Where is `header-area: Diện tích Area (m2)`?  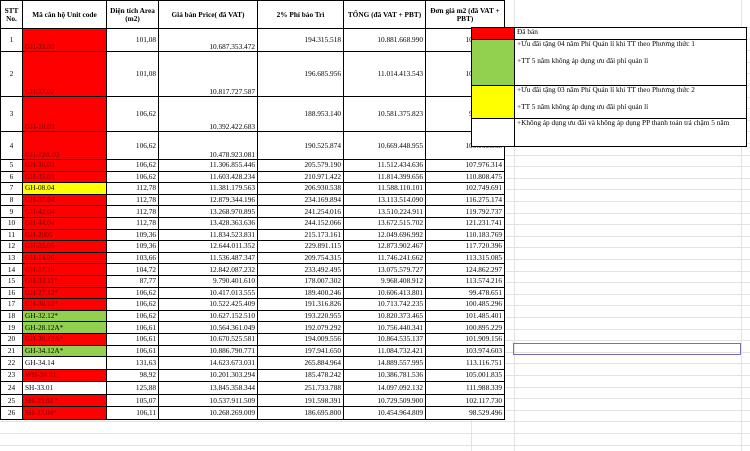 header-area: Diện tích Area (m2) is located at coordinates (132, 14).